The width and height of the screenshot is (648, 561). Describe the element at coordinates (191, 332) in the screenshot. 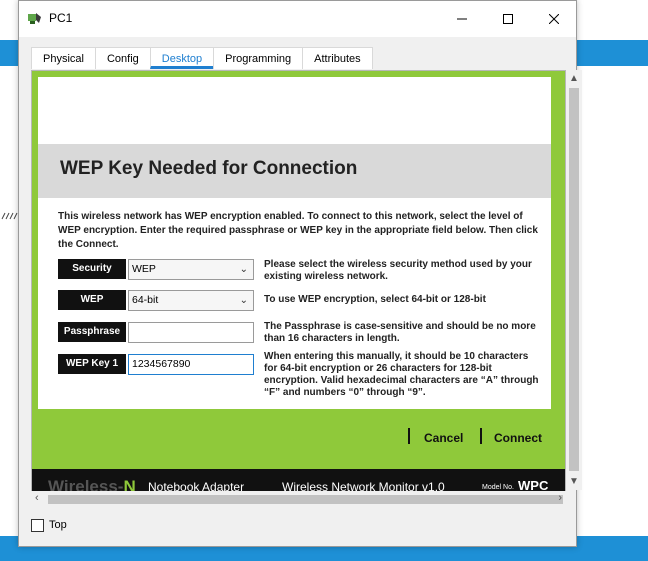

I see `passphrase-input` at that location.